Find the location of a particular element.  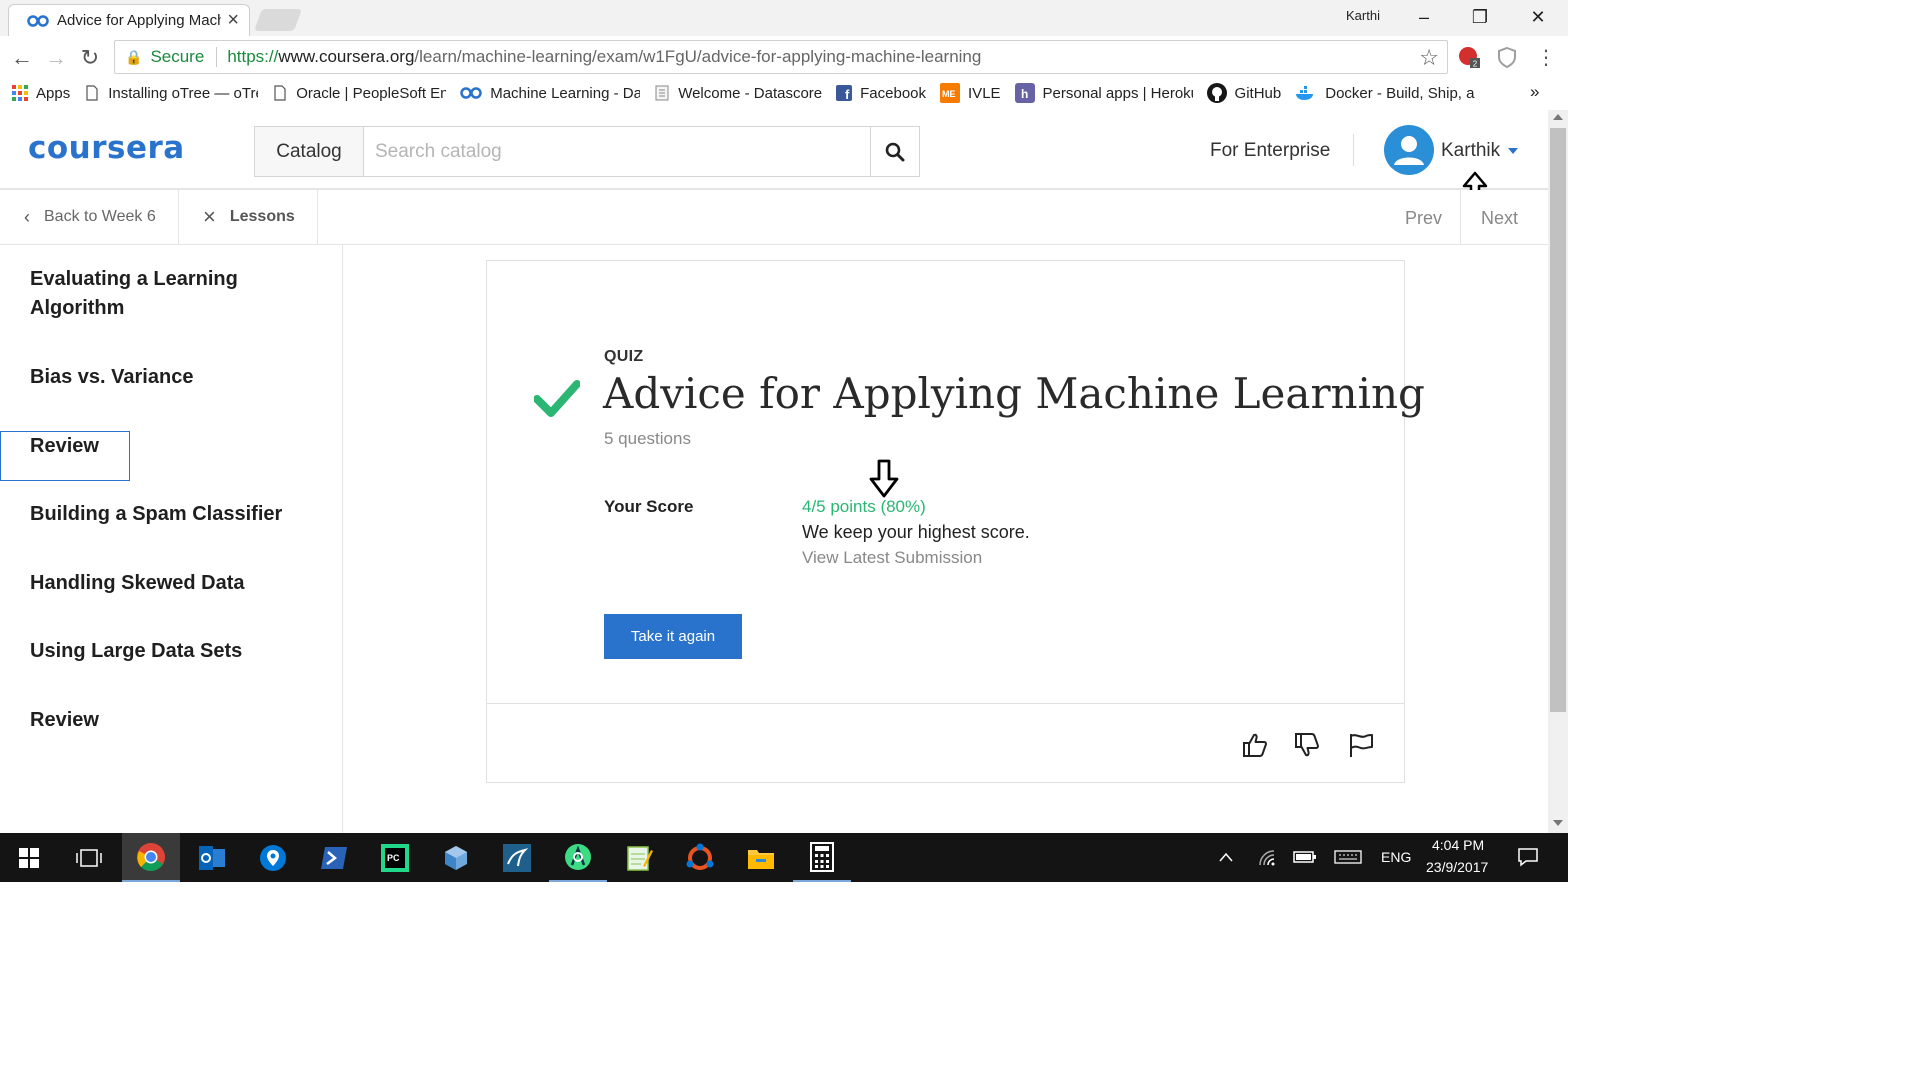

taskbar-mysql is located at coordinates (517, 857).